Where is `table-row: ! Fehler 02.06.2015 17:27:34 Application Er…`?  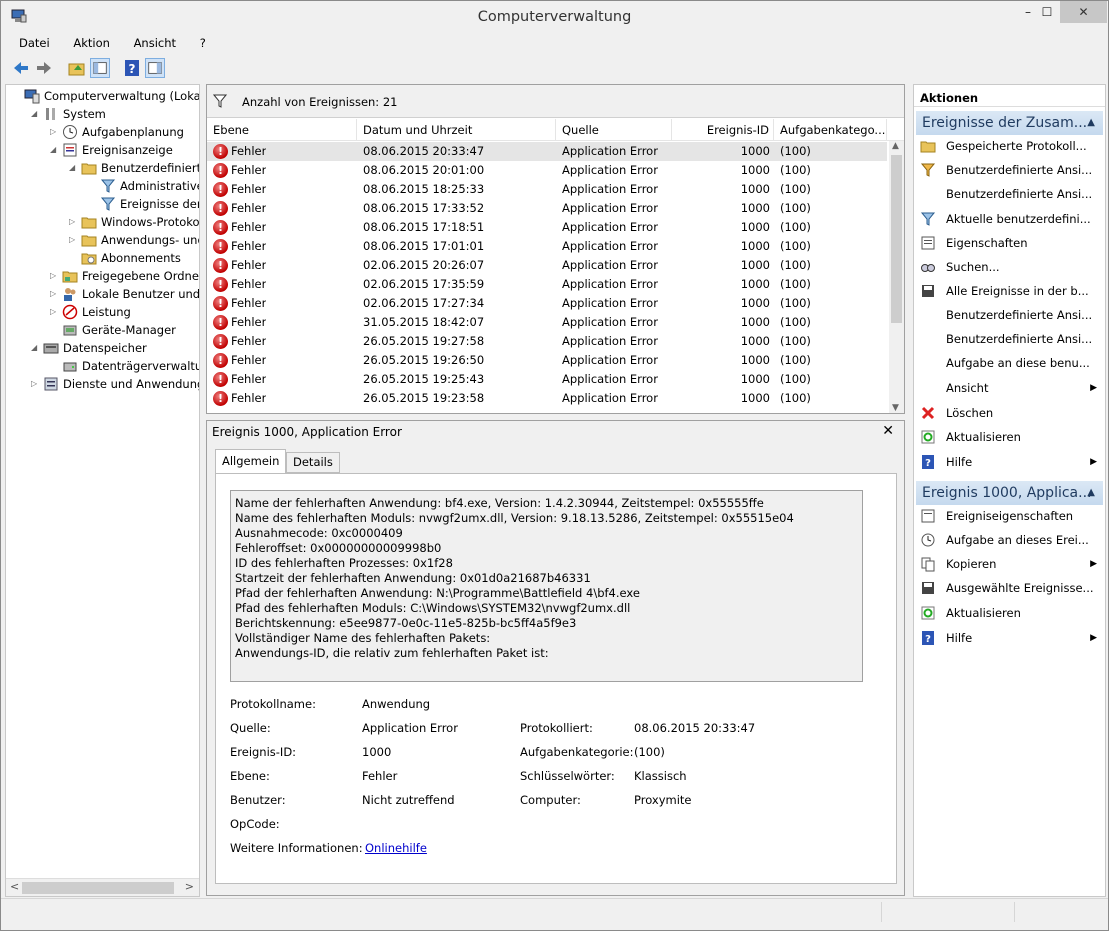 table-row: ! Fehler 02.06.2015 17:27:34 Application Er… is located at coordinates (547, 303).